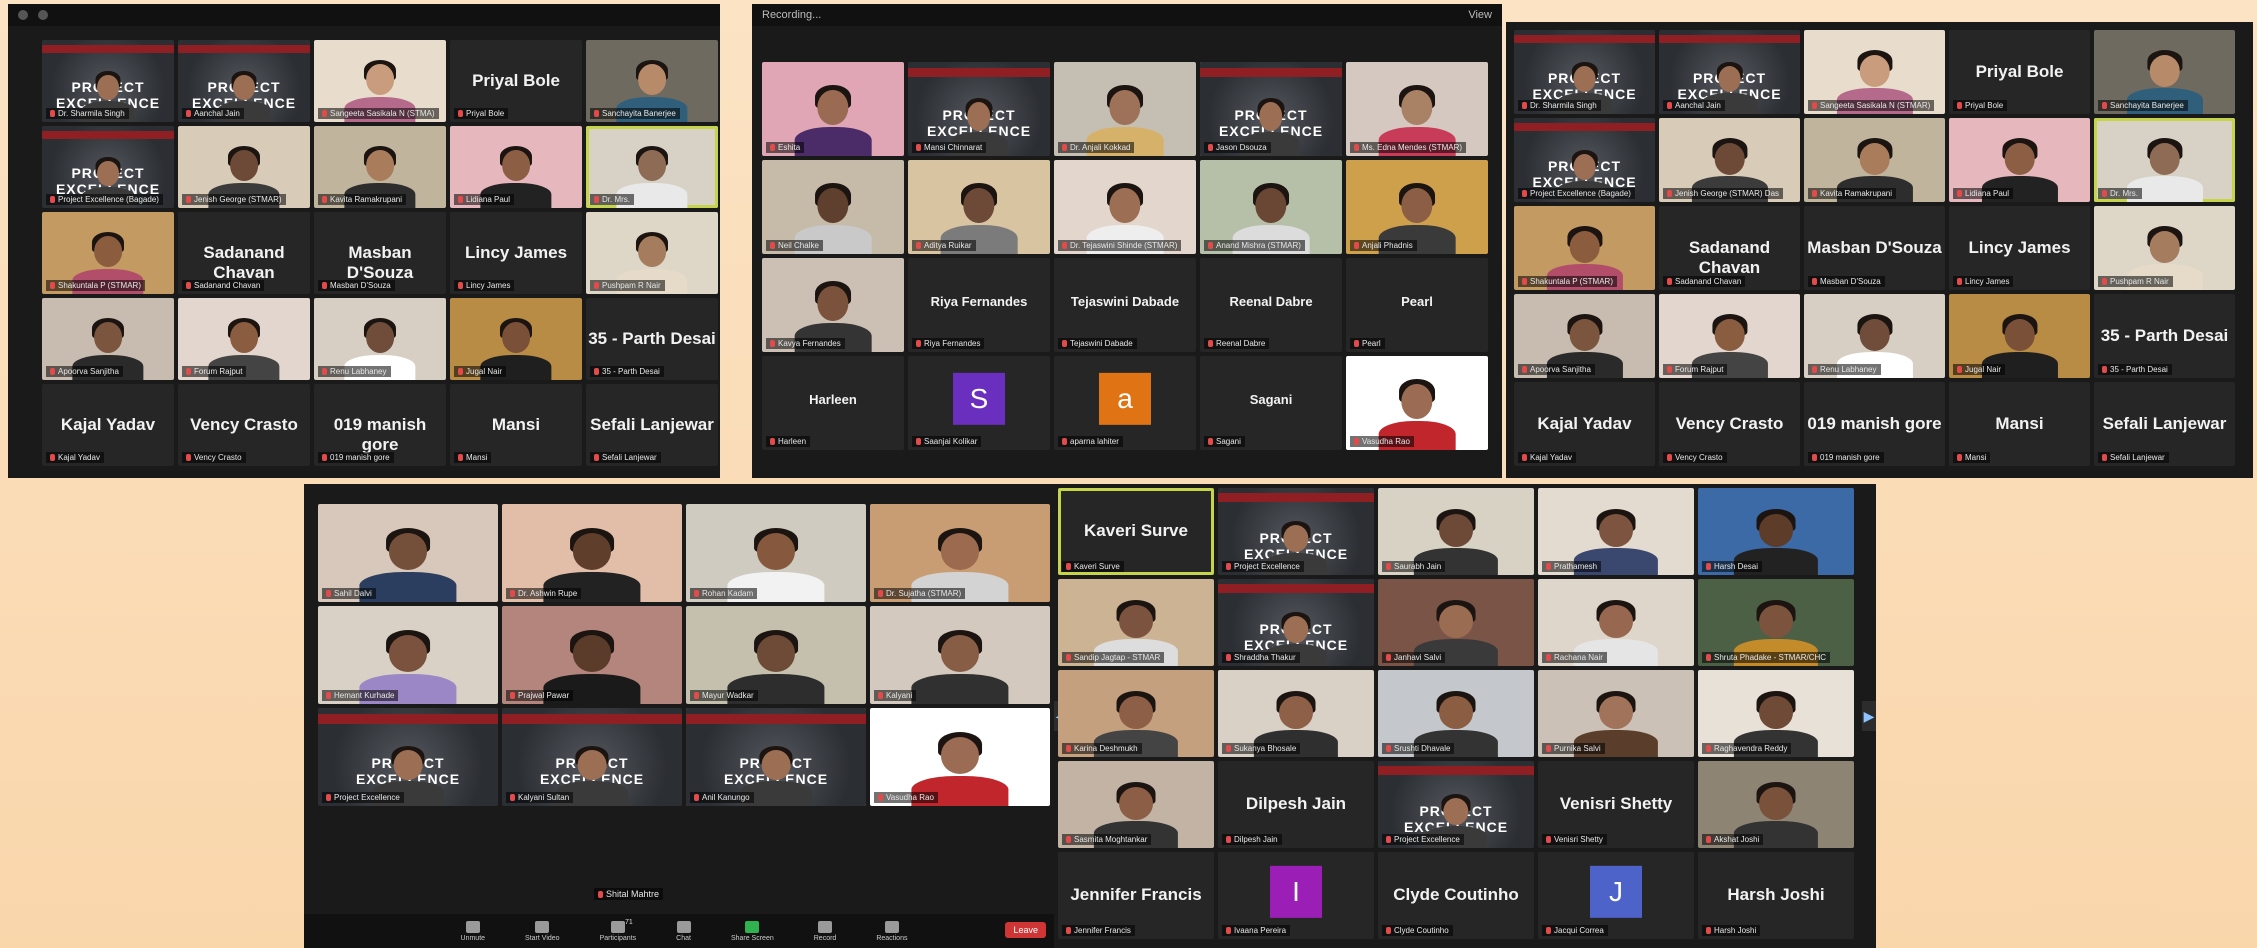  What do you see at coordinates (979, 305) in the screenshot?
I see `participant-tile: Riya Fernandes Riya Fernandes` at bounding box center [979, 305].